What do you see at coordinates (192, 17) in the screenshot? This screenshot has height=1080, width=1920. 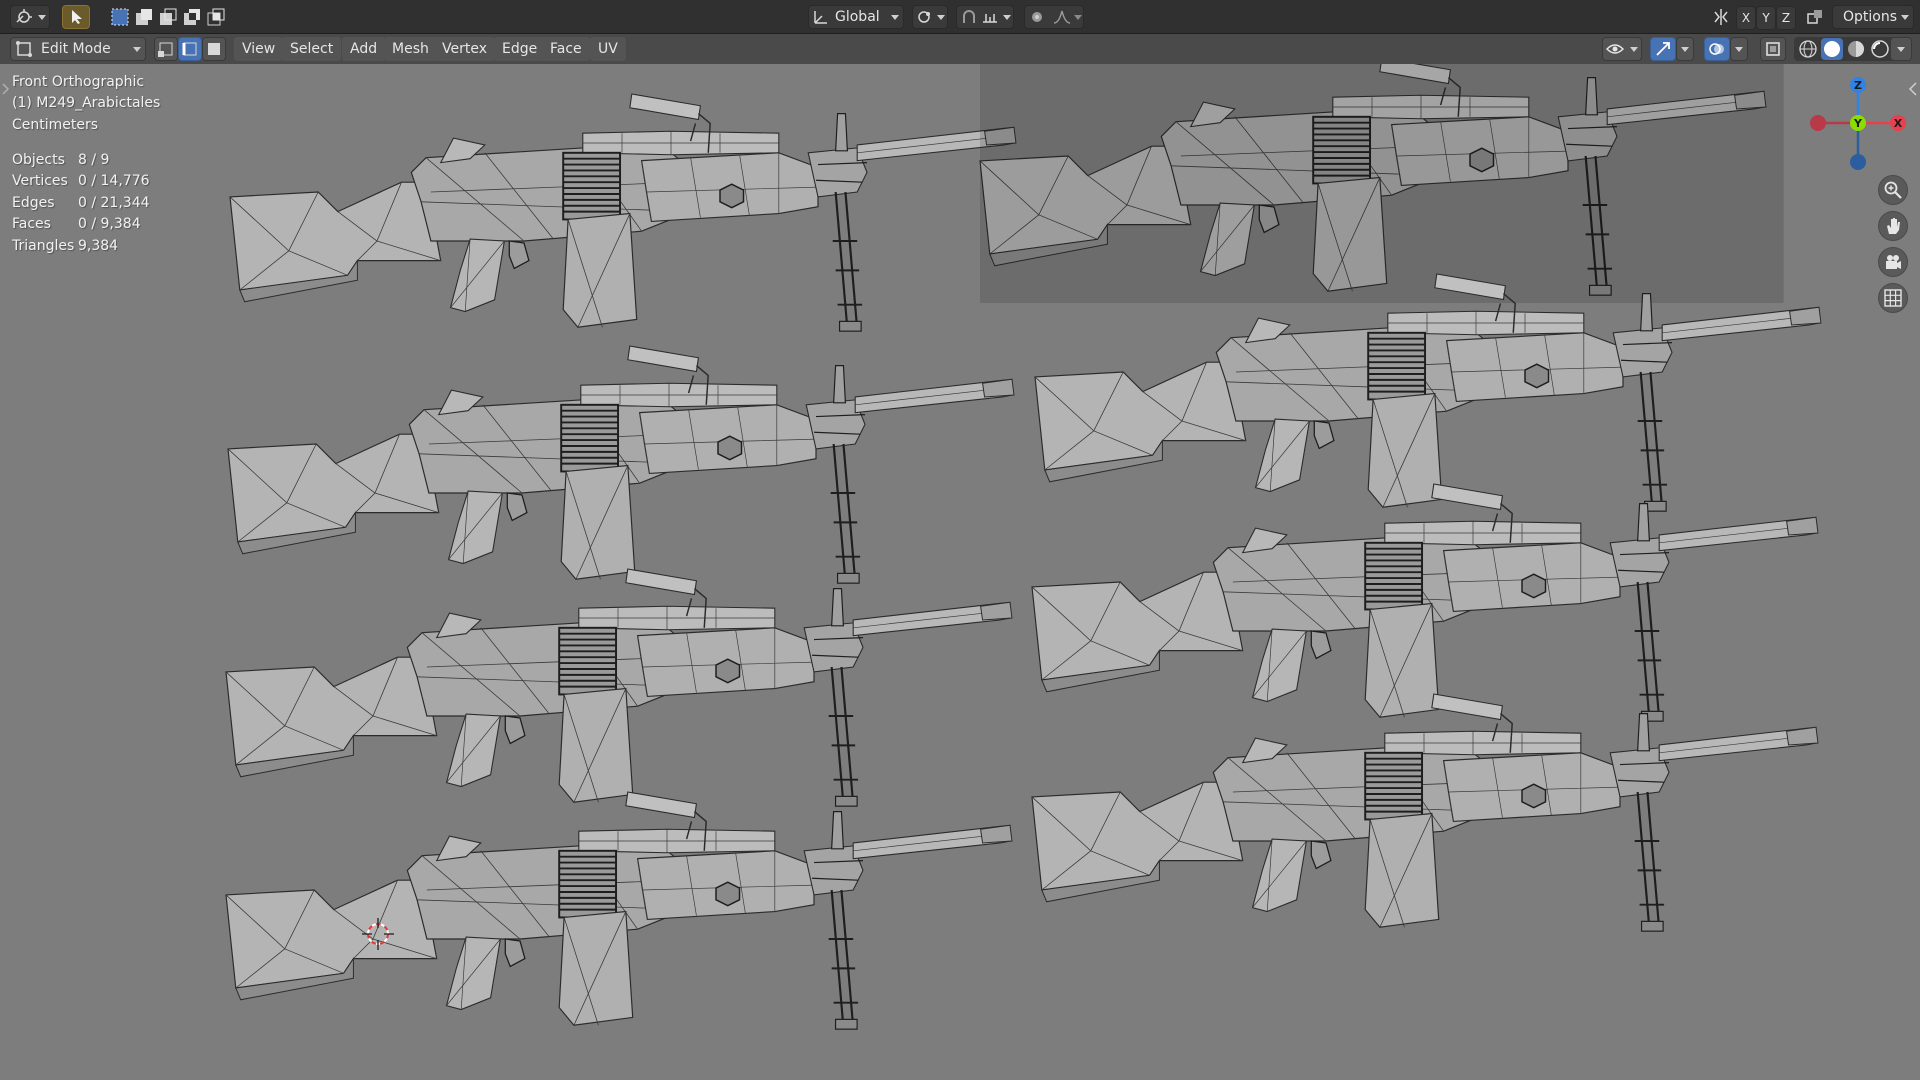 I see `select-difference-icon` at bounding box center [192, 17].